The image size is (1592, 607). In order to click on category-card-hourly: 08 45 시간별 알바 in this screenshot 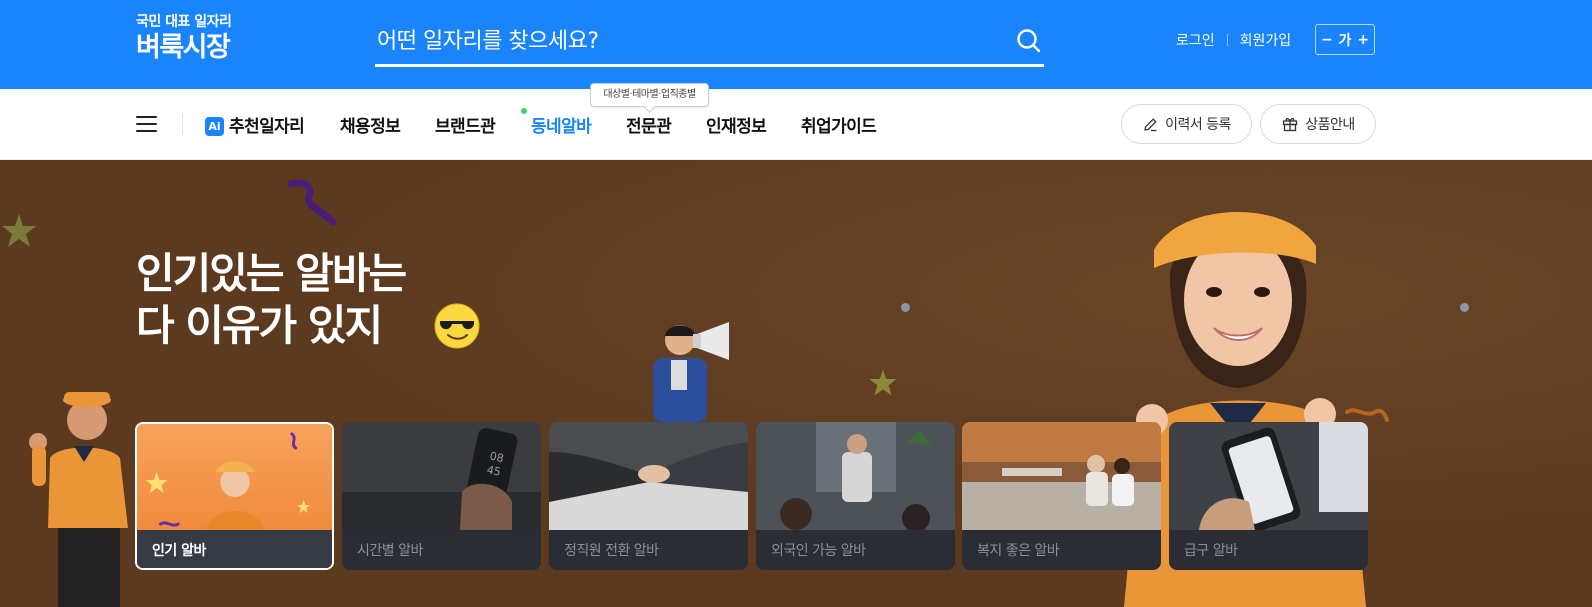, I will do `click(441, 496)`.